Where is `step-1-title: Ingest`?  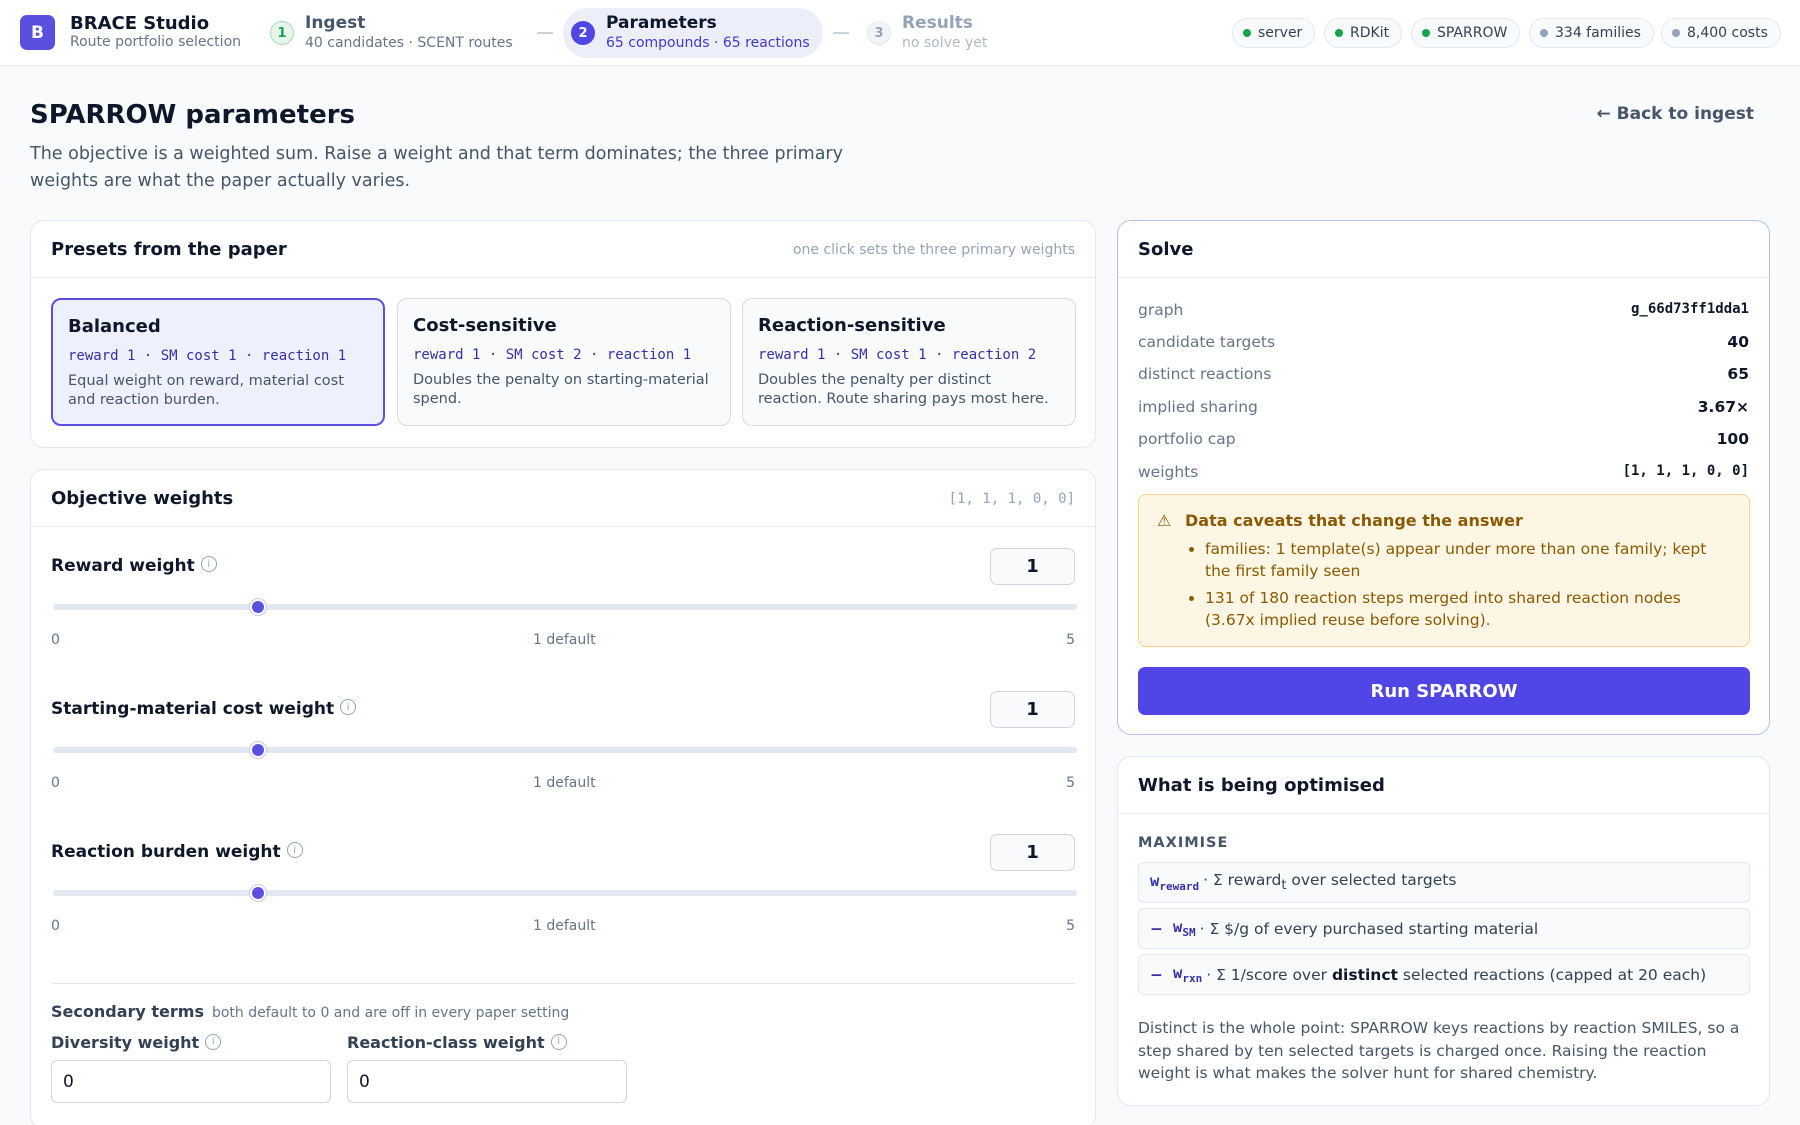 step-1-title: Ingest is located at coordinates (335, 23).